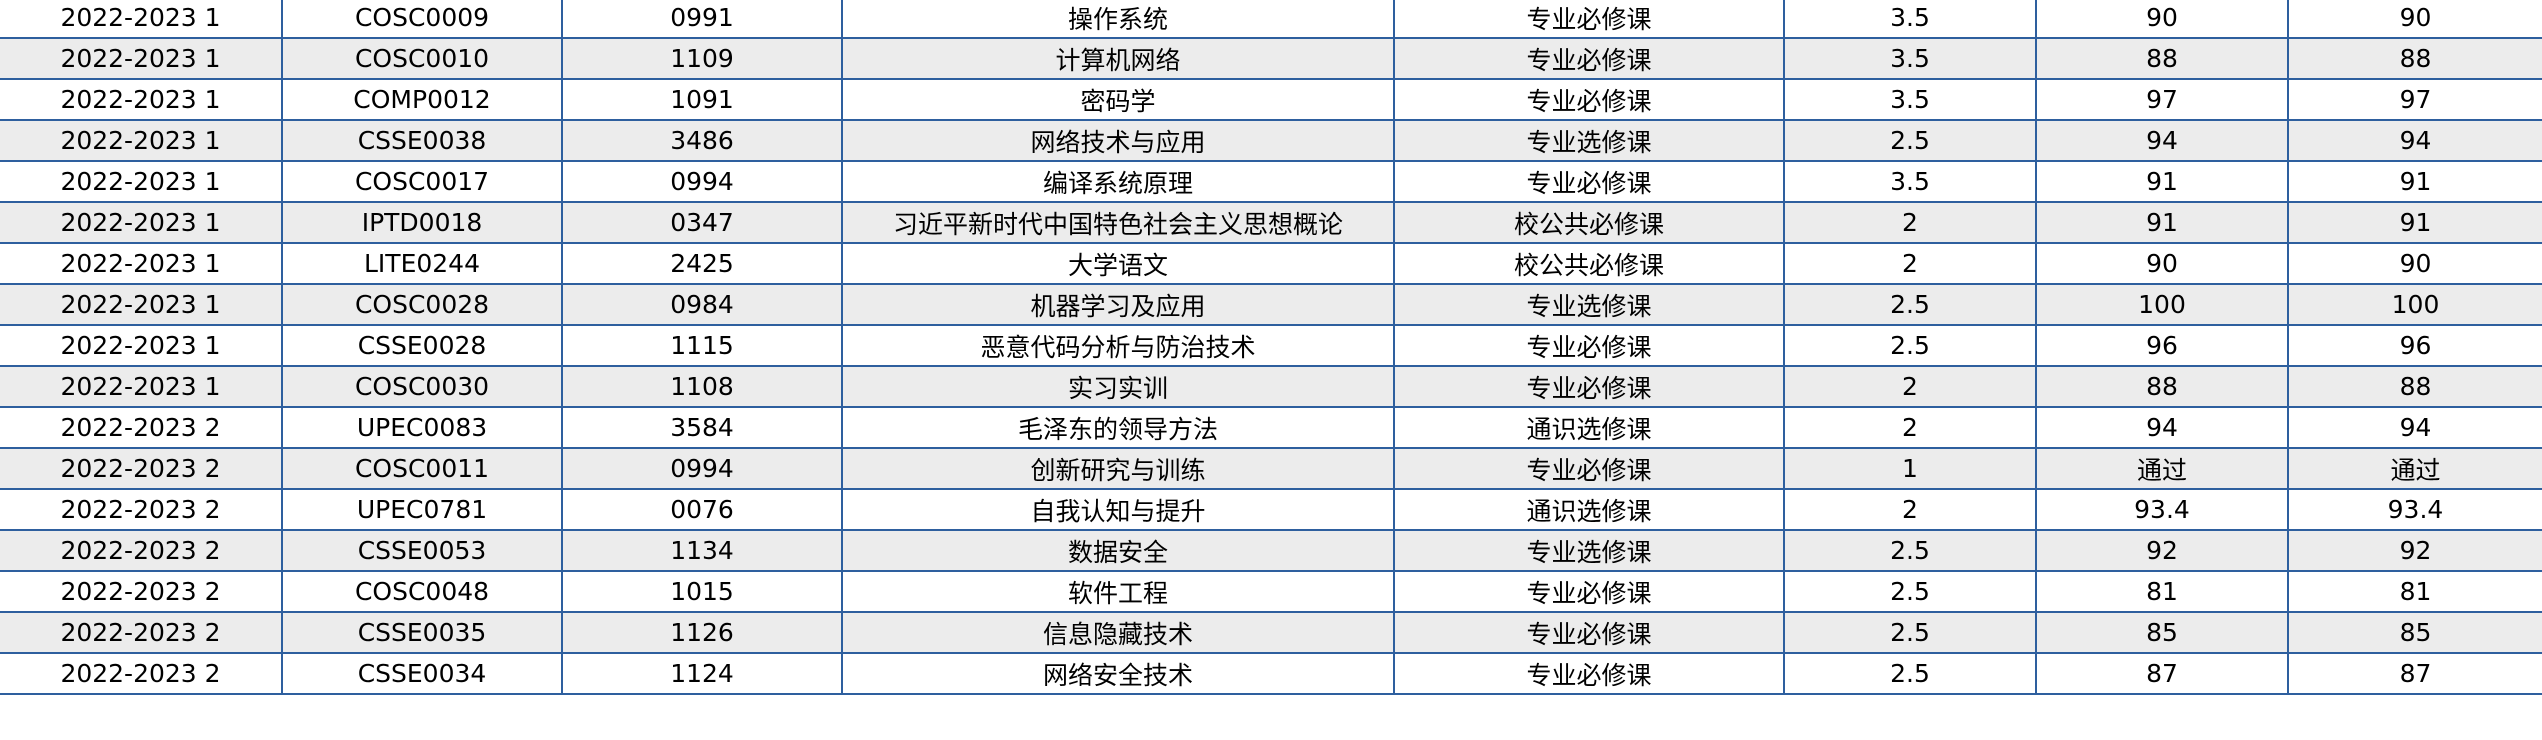 The height and width of the screenshot is (740, 2542). What do you see at coordinates (422, 99) in the screenshot?
I see `course-code-cell: COMP0012` at bounding box center [422, 99].